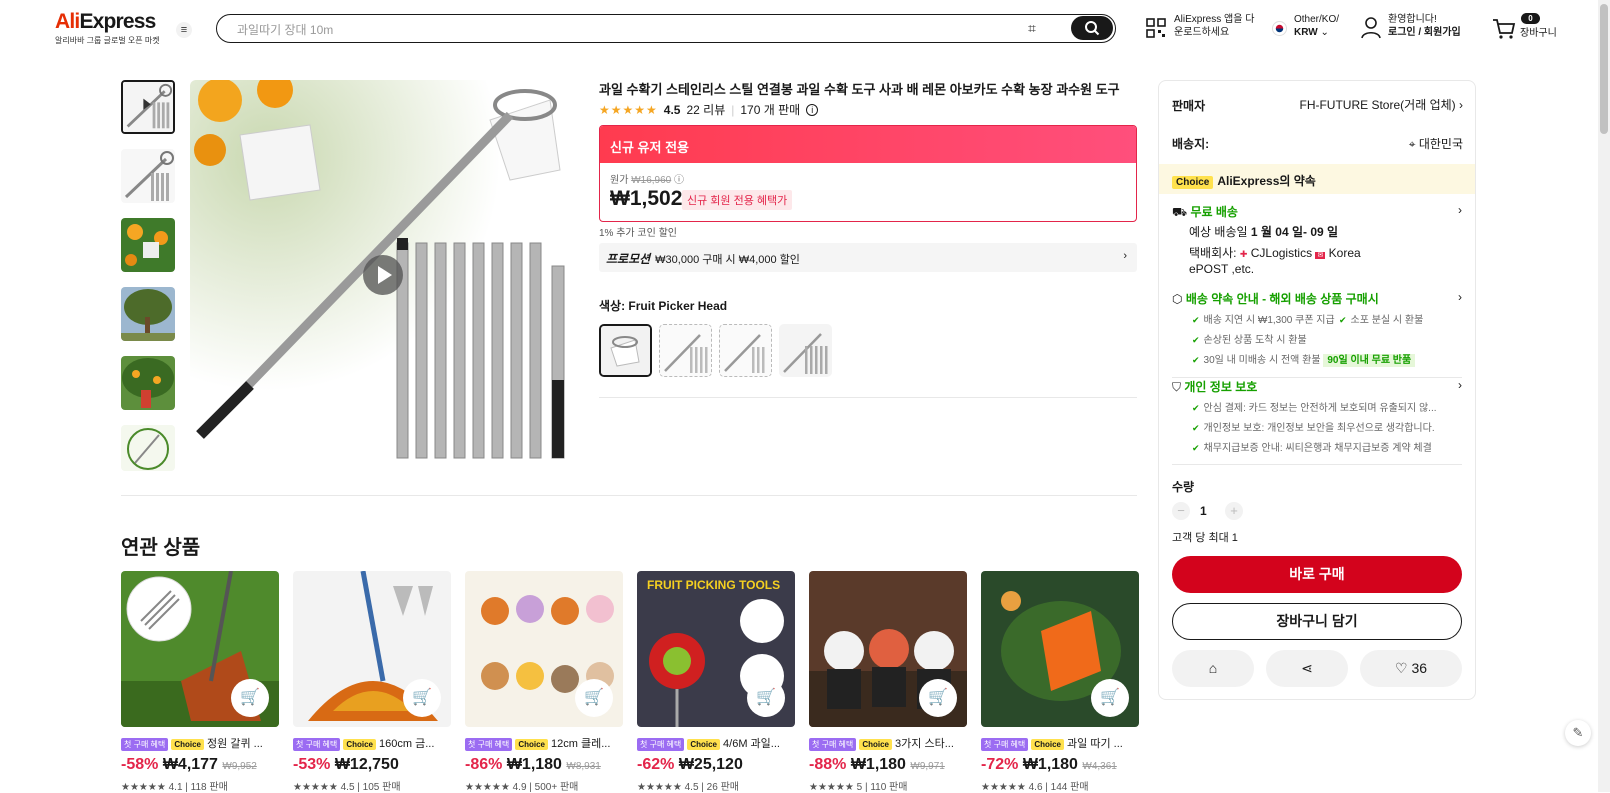  I want to click on quantity-value: 1, so click(1203, 511).